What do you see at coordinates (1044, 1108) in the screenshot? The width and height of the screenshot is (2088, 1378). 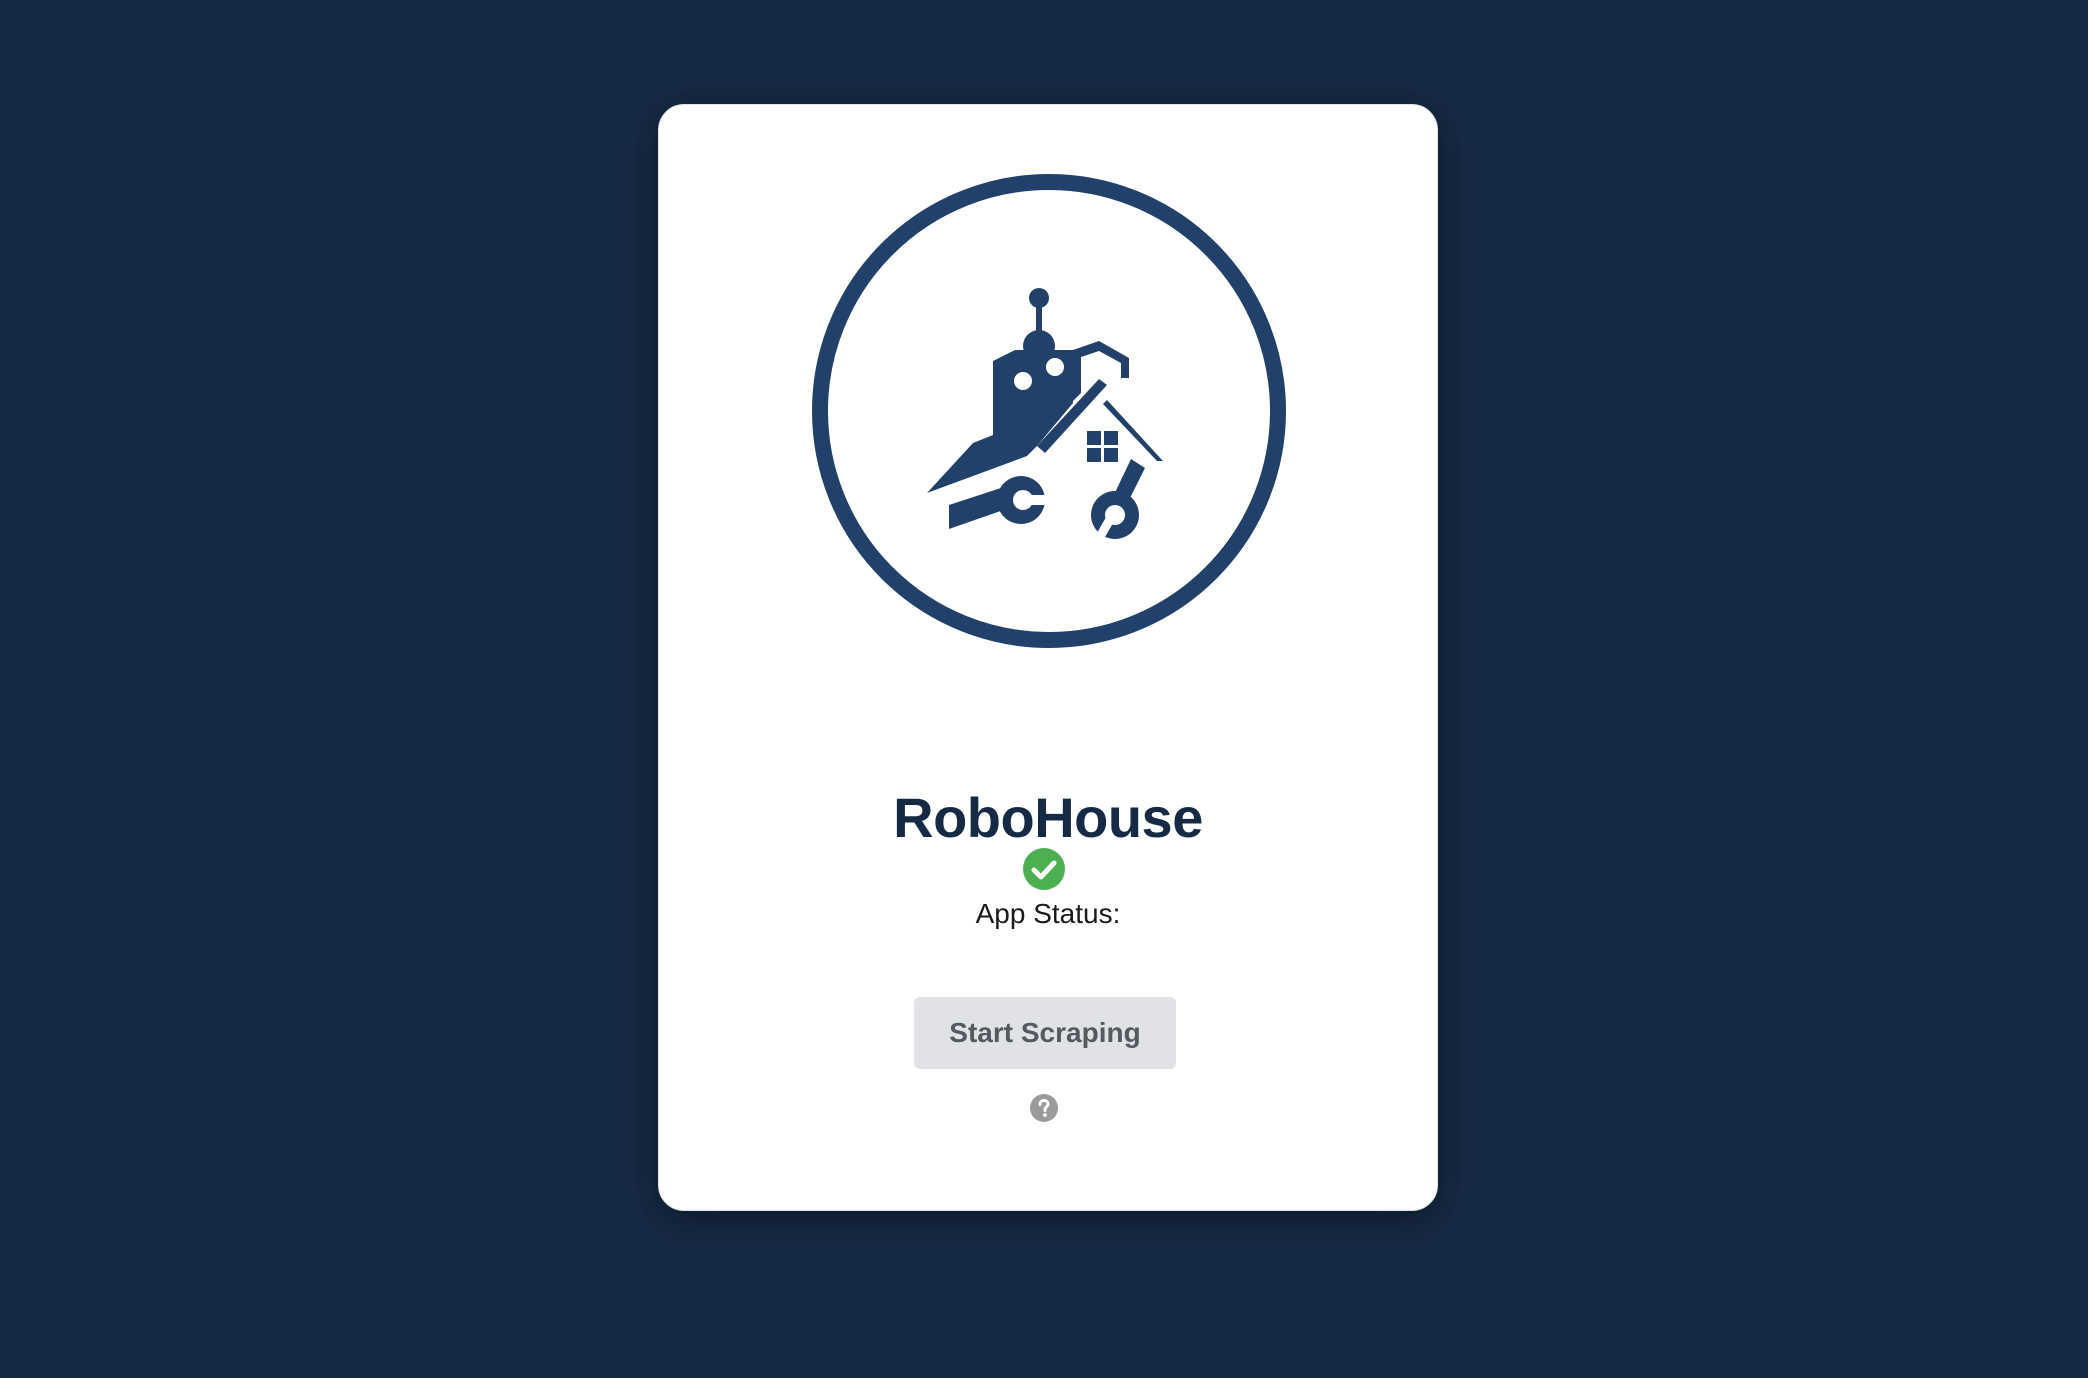 I see `question-circle-icon` at bounding box center [1044, 1108].